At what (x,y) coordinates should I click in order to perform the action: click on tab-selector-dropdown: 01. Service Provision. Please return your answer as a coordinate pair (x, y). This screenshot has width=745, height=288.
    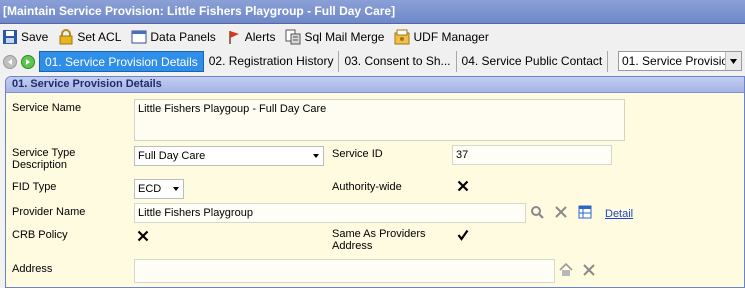
    Looking at the image, I should click on (680, 61).